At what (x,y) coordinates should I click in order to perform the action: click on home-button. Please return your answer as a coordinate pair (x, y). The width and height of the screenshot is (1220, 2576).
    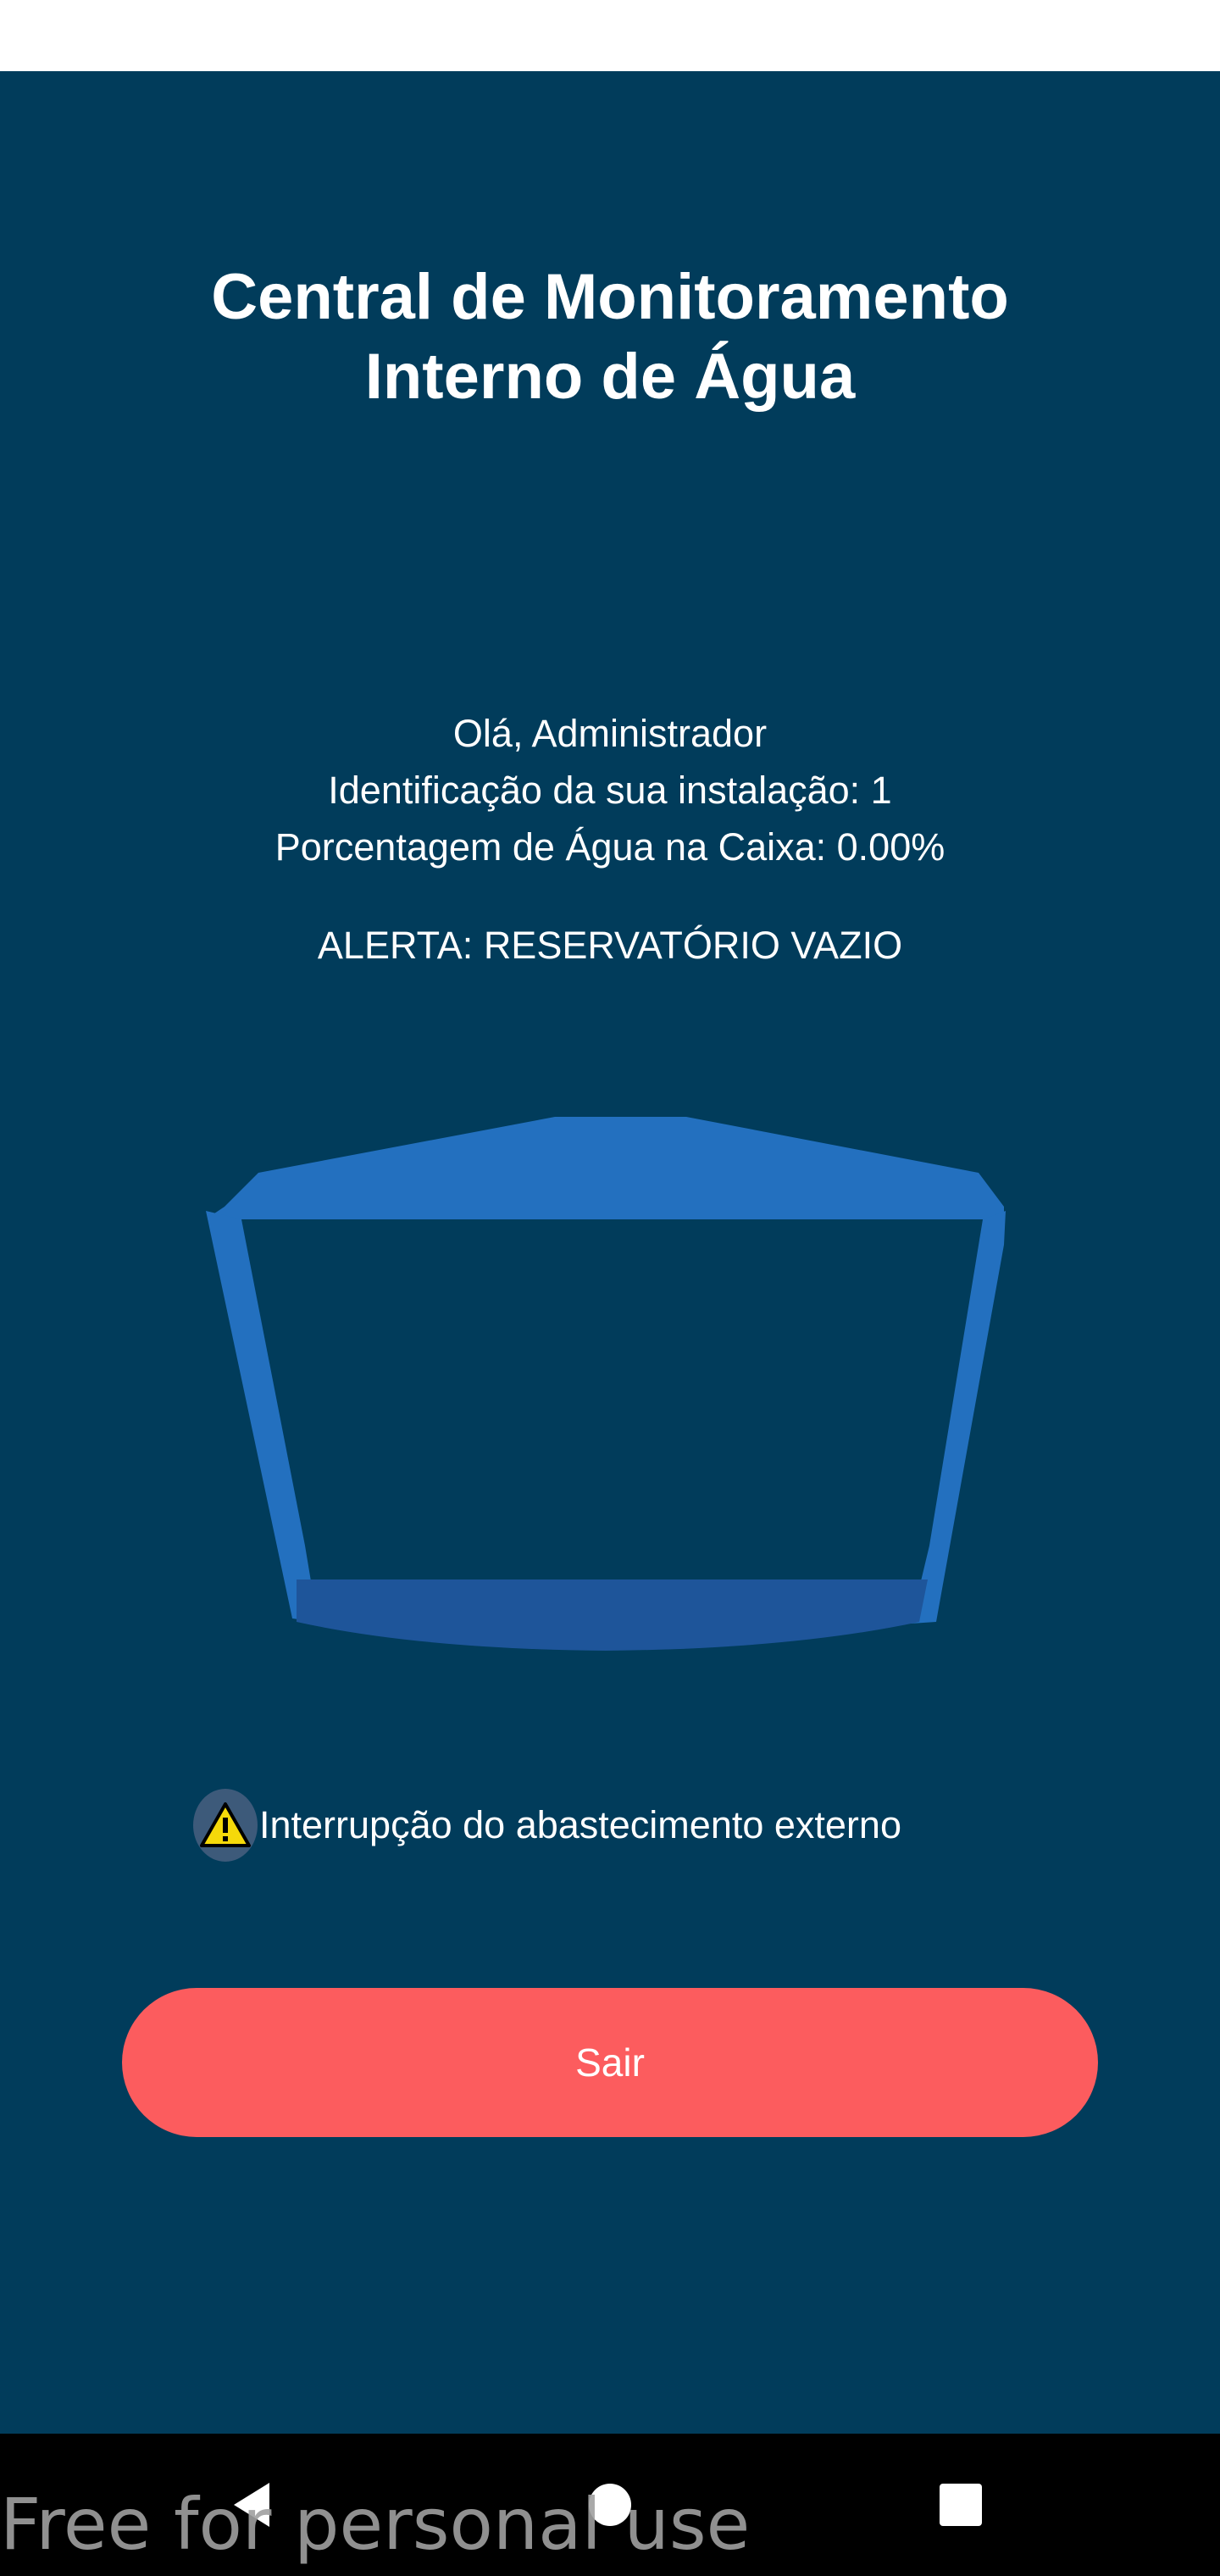
    Looking at the image, I should click on (610, 2505).